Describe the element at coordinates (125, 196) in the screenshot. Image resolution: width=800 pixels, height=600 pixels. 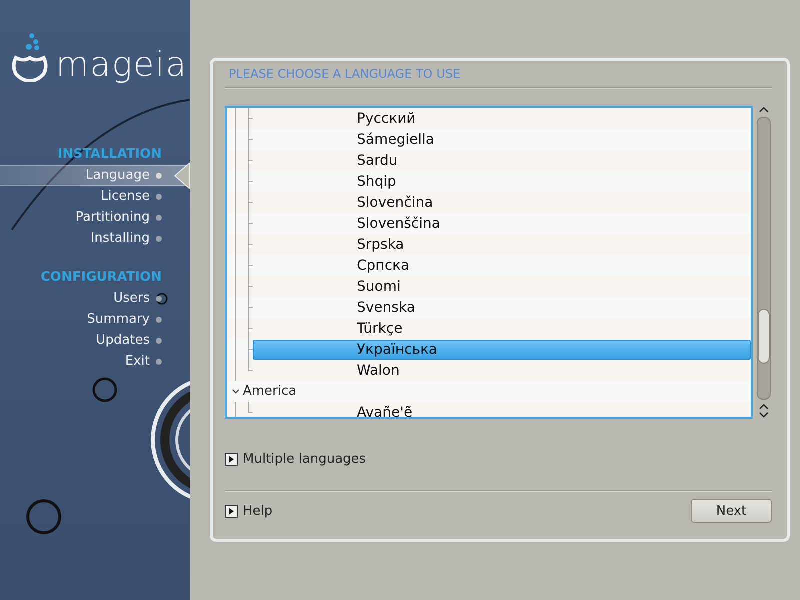
I see `step-label: License` at that location.